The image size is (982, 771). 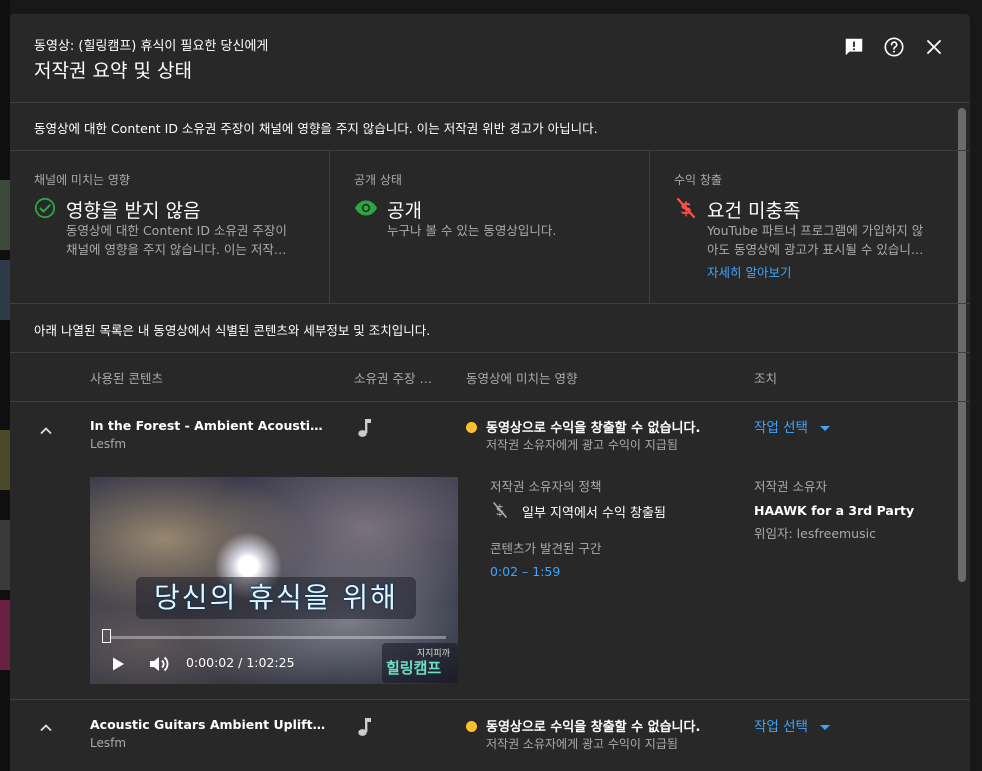 What do you see at coordinates (525, 571) in the screenshot?
I see `segment-link: 0:02 – 1:59` at bounding box center [525, 571].